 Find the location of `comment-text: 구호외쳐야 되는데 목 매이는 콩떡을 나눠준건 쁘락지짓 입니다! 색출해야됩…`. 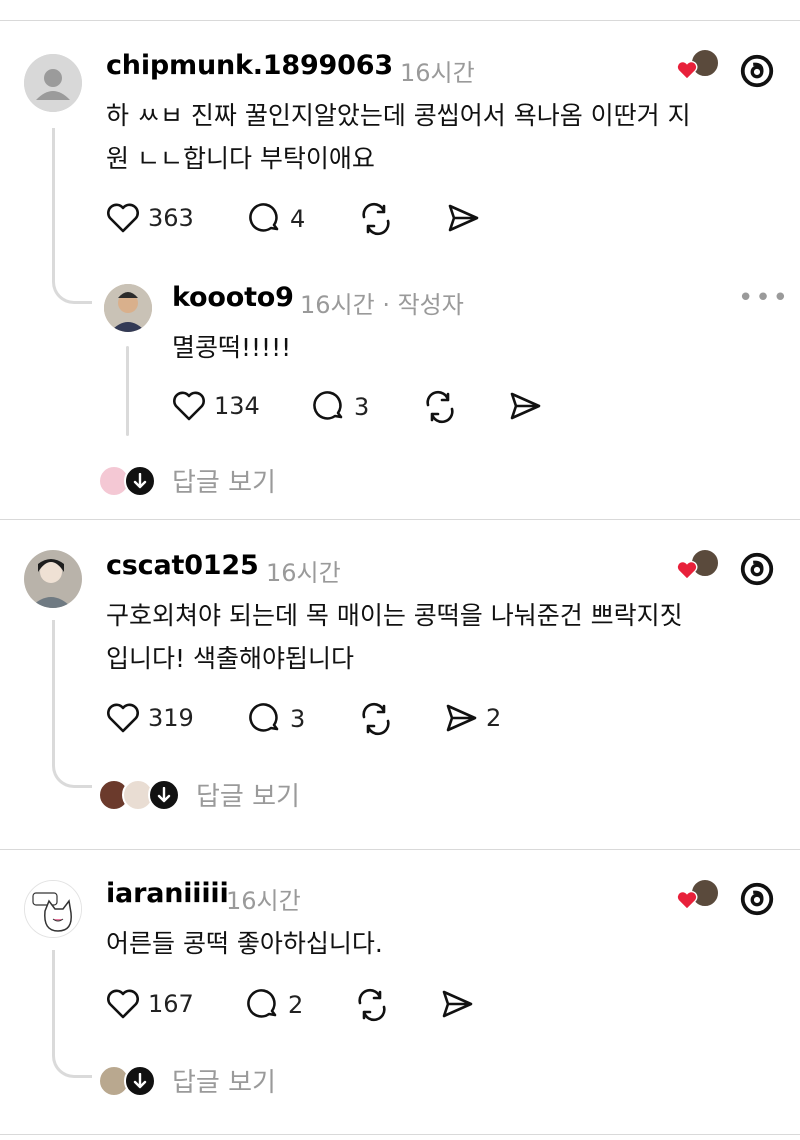

comment-text: 구호외쳐야 되는데 목 매이는 콩떡을 나눠준건 쁘락지짓 입니다! 색출해야됩… is located at coordinates (446, 637).